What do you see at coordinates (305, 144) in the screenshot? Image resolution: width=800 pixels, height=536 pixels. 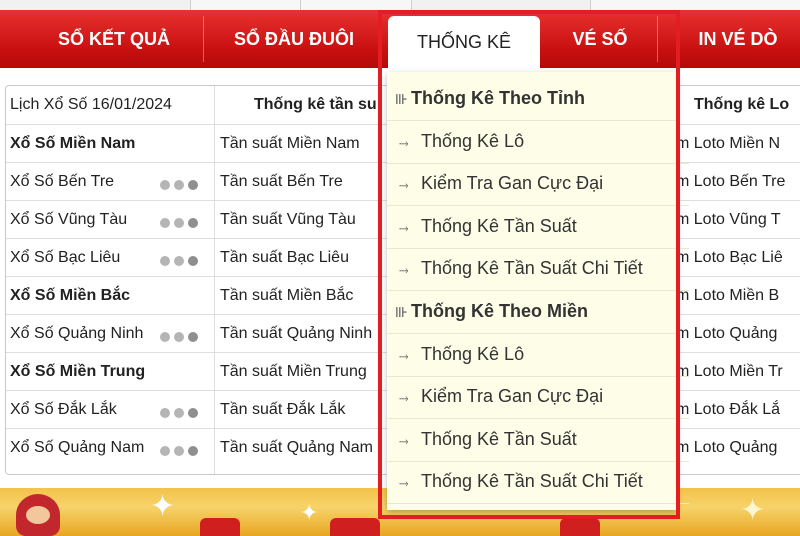 I see `frequency-link: Tần suất Miền Nam` at bounding box center [305, 144].